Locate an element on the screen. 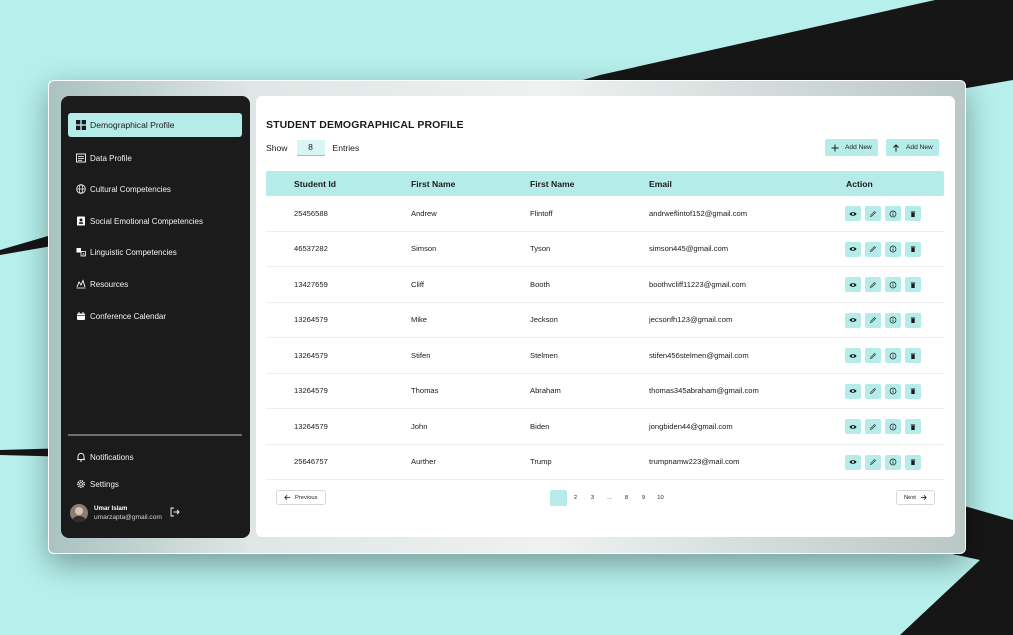 This screenshot has width=1013, height=635. avatar is located at coordinates (79, 513).